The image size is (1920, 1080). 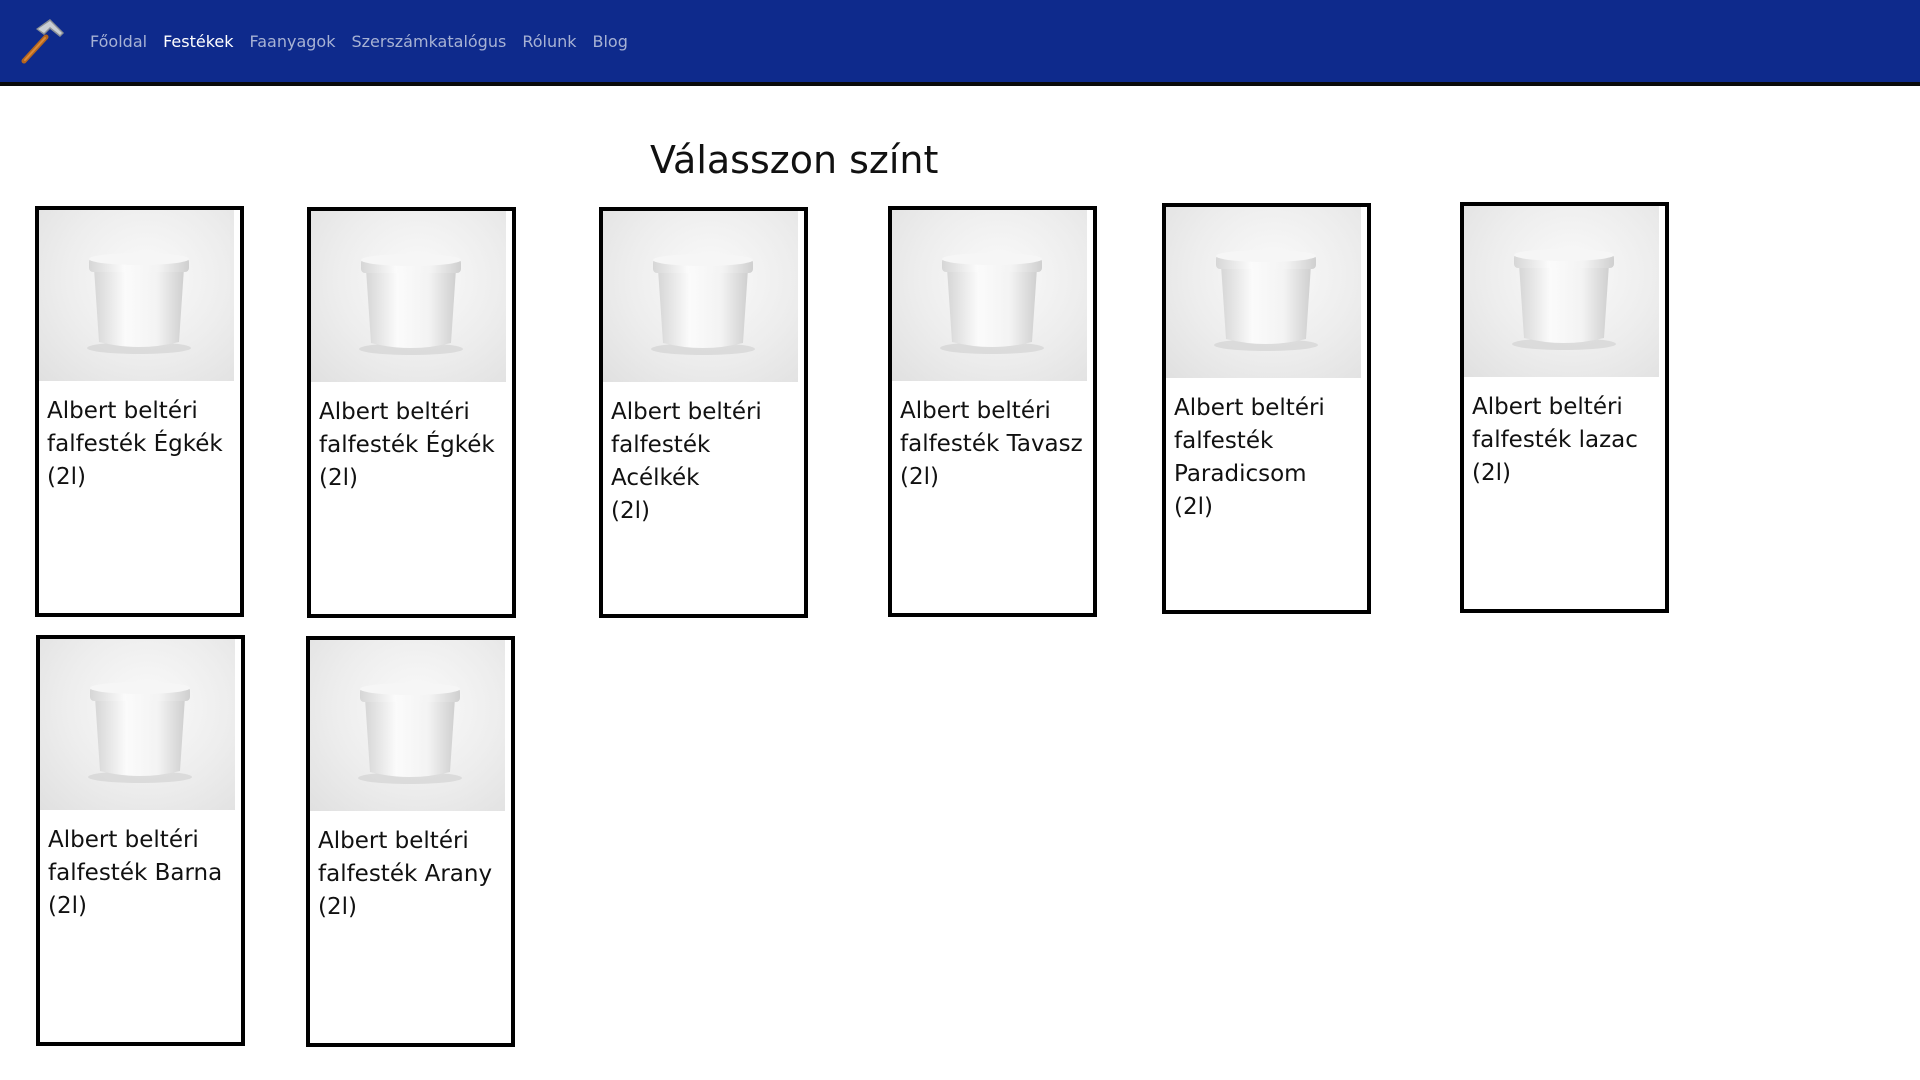 I want to click on product-card: Albert beltéri falfesték Arany (2l), so click(x=410, y=841).